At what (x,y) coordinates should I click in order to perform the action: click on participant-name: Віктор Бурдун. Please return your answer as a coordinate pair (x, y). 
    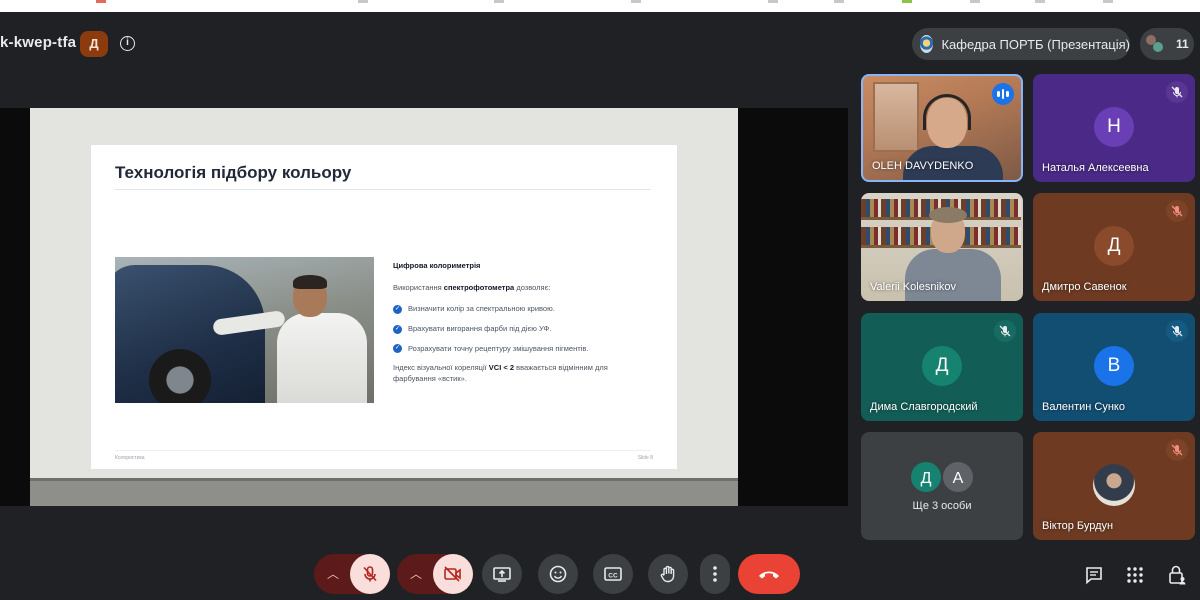
    Looking at the image, I should click on (1078, 526).